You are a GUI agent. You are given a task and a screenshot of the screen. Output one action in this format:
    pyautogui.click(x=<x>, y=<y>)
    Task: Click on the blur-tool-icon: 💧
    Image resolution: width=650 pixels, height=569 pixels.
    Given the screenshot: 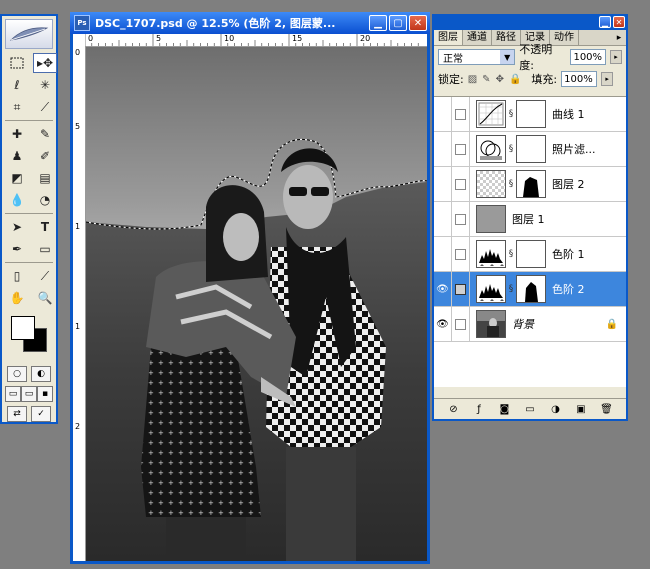 What is the action you would take?
    pyautogui.click(x=17, y=200)
    